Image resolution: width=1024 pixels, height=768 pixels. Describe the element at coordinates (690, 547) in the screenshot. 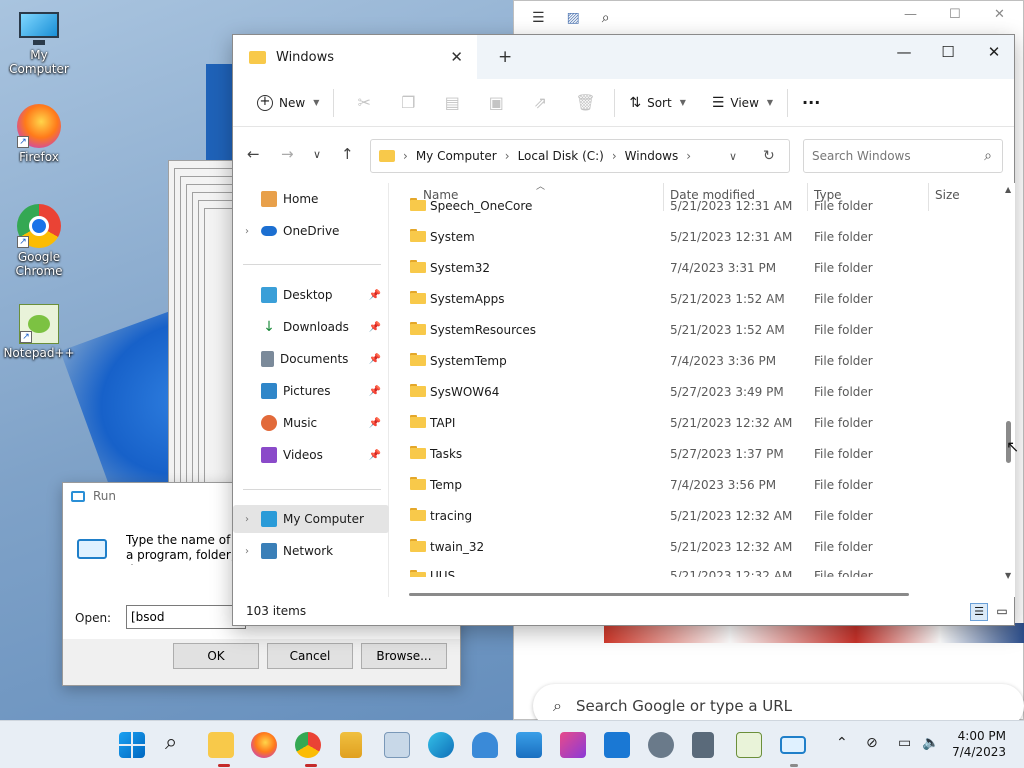

I see `table-row: twain_32 5/21/2023 12:32 AM File folder` at that location.